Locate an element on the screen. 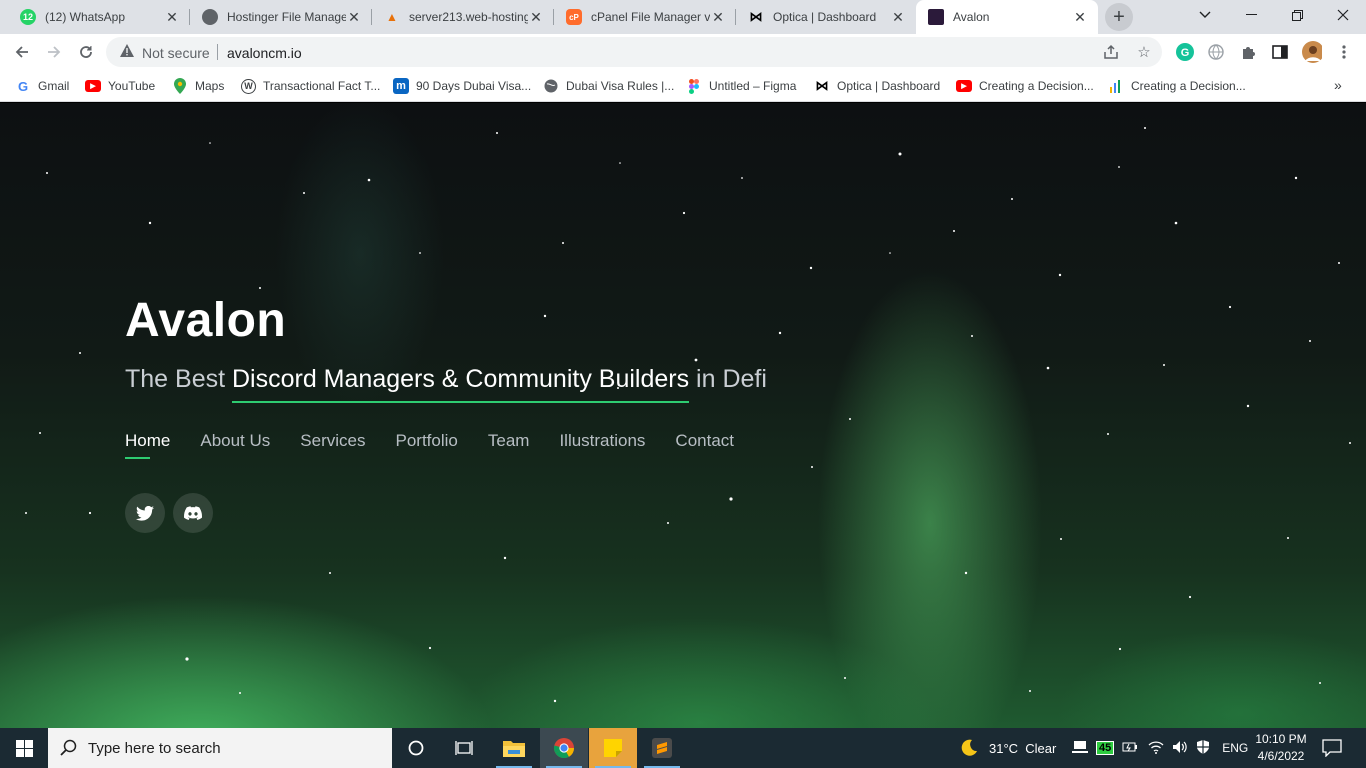 Image resolution: width=1366 pixels, height=768 pixels. tab-optica: ⋈ Optica | Dashboard ✕ is located at coordinates (826, 17).